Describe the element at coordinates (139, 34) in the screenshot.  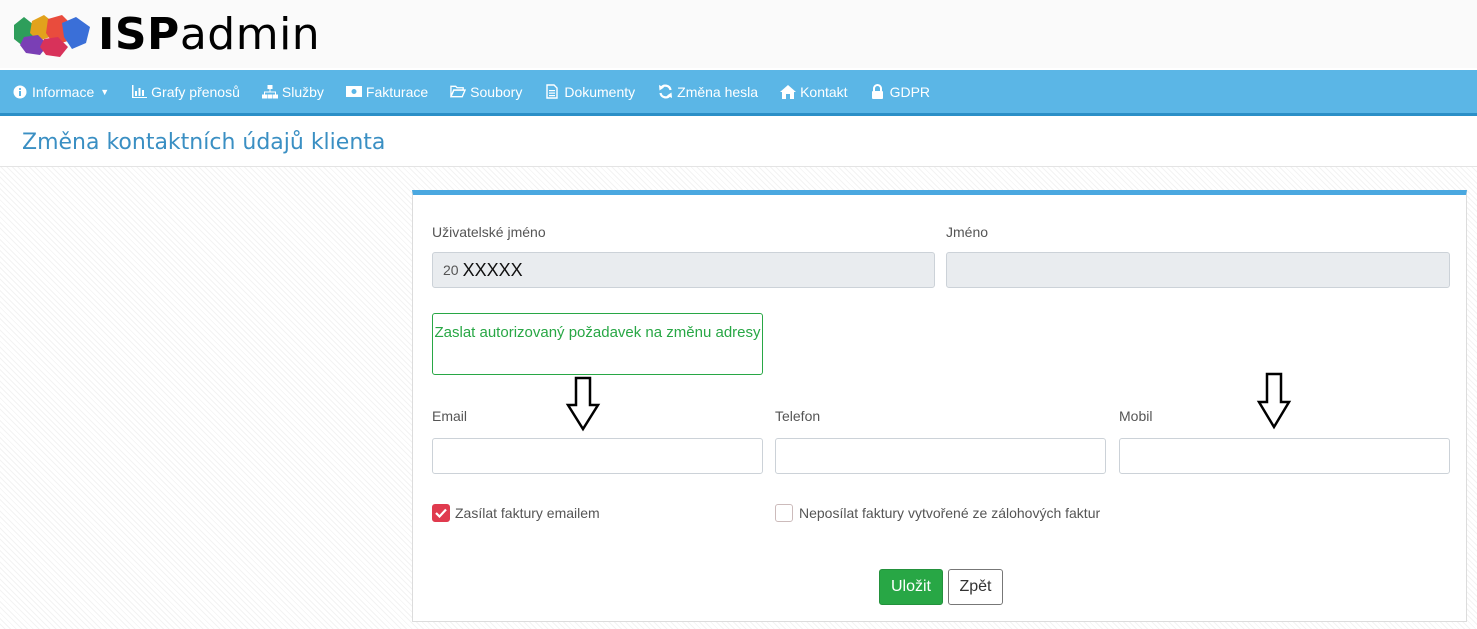
I see `logo-text-bold: ISP` at that location.